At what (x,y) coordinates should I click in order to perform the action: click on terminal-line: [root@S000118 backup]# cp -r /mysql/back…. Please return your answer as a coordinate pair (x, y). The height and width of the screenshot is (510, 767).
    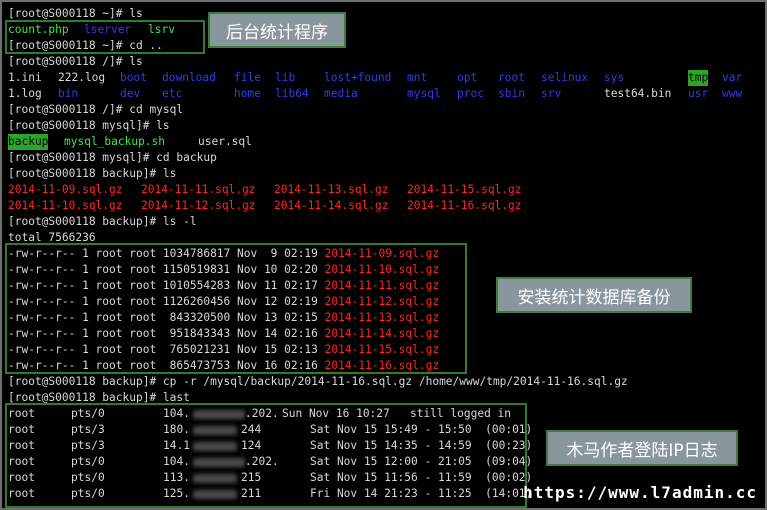
    Looking at the image, I should click on (318, 381).